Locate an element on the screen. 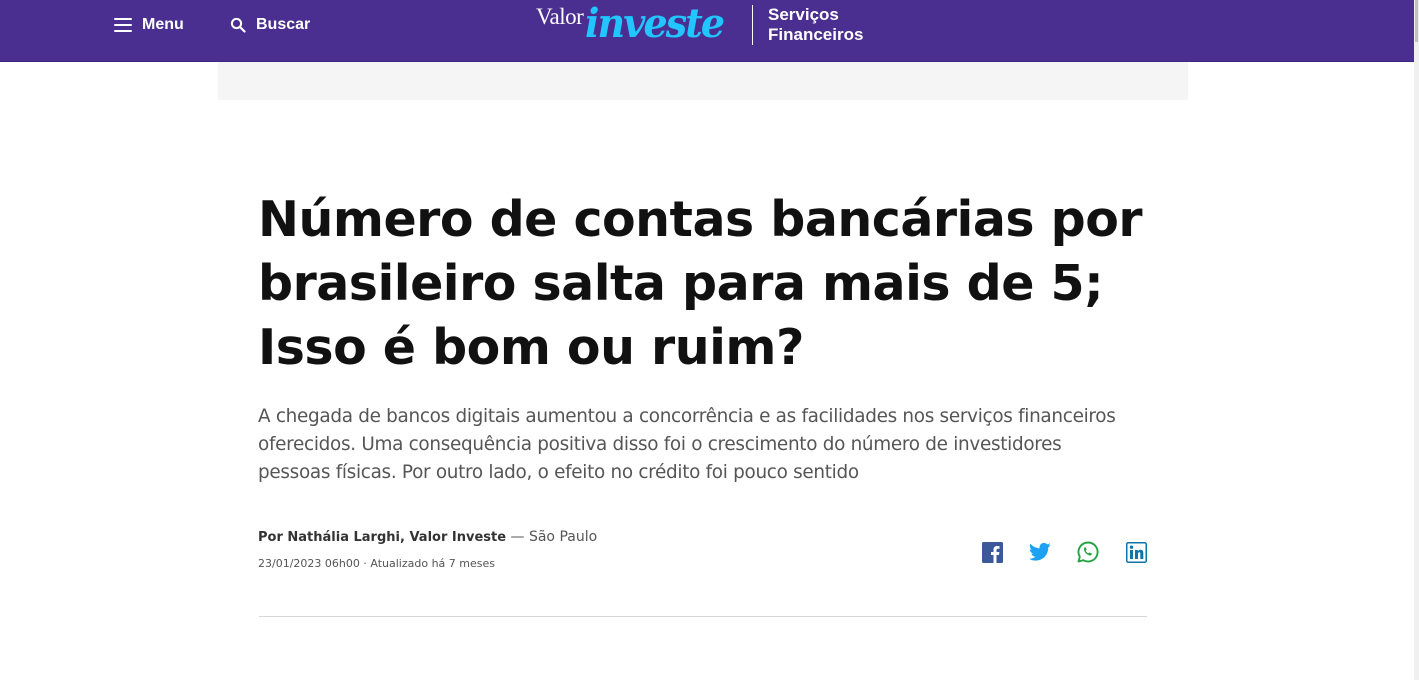  logo-divider is located at coordinates (752, 25).